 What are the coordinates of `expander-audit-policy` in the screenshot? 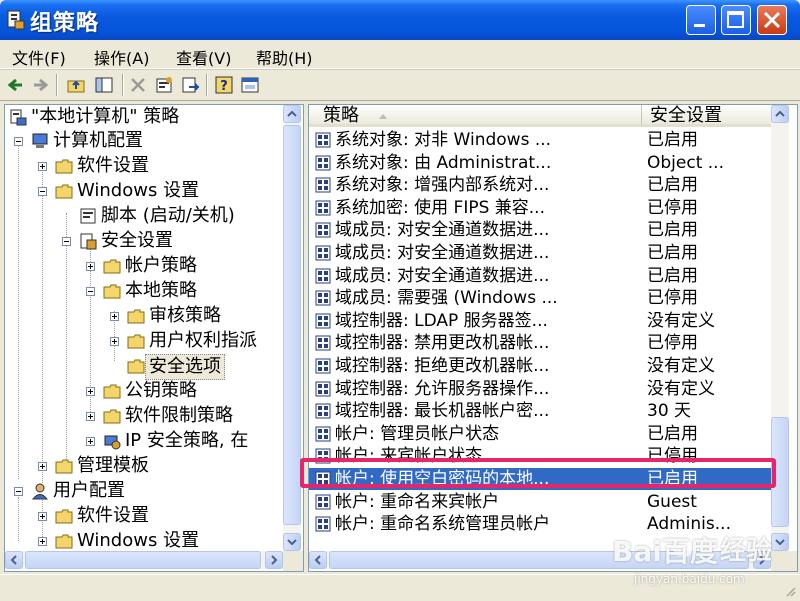 It's located at (114, 316).